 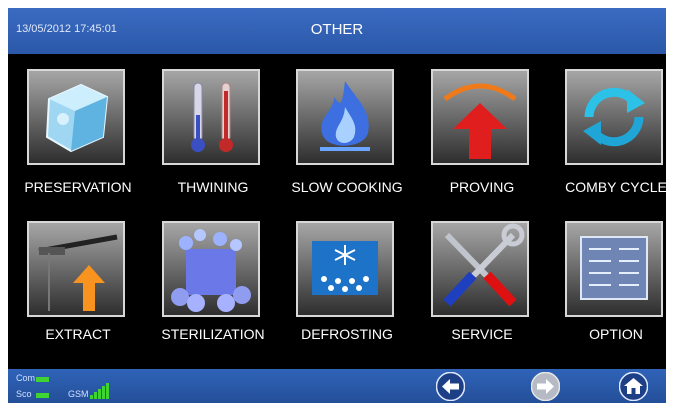 What do you see at coordinates (345, 269) in the screenshot?
I see `snowflake-drops-icon` at bounding box center [345, 269].